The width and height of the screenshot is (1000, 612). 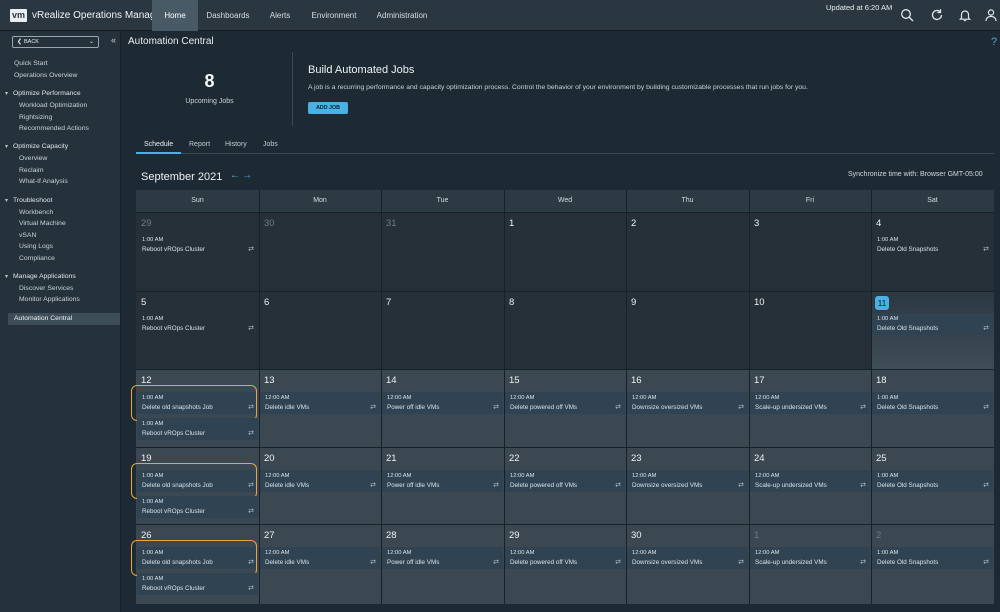 I want to click on help-icon: ?, so click(x=994, y=42).